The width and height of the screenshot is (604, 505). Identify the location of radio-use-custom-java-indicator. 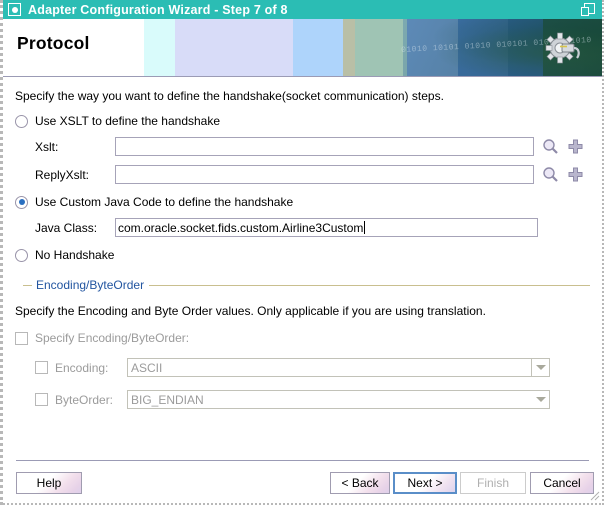
(21, 202).